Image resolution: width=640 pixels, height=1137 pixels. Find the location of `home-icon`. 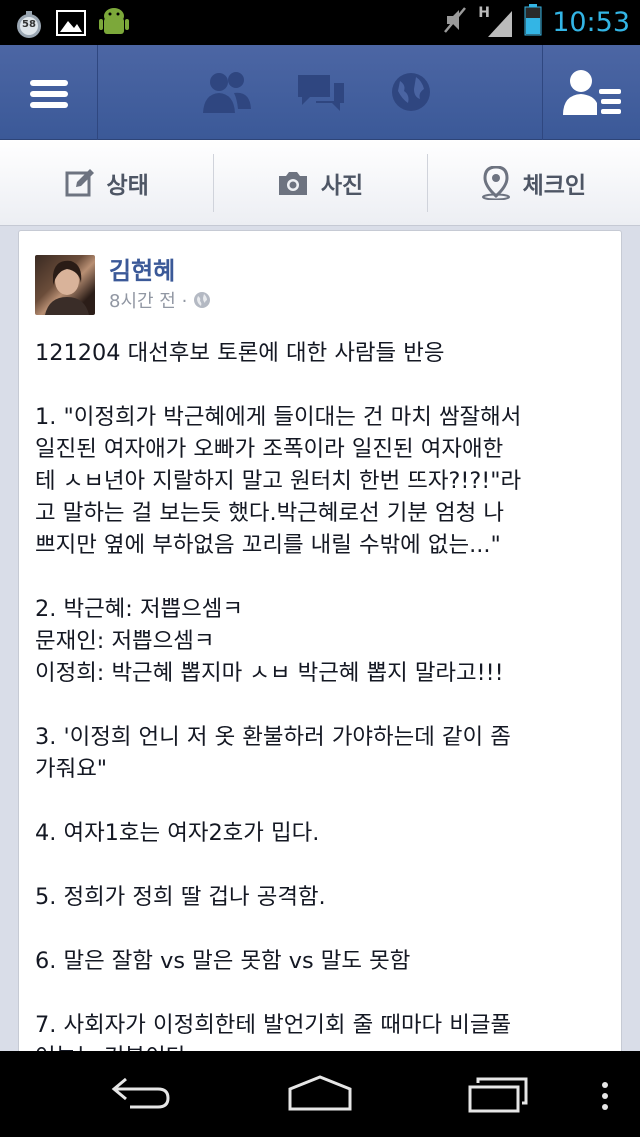

home-icon is located at coordinates (320, 1093).